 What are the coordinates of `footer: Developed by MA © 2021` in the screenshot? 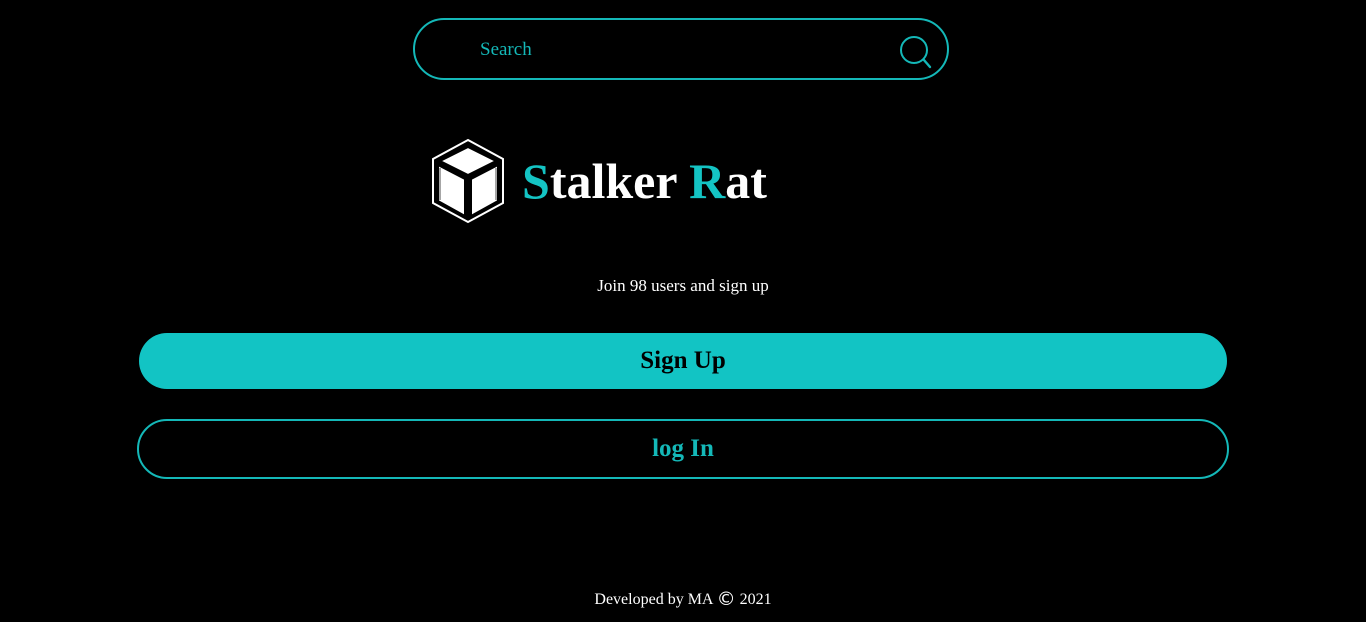 It's located at (683, 599).